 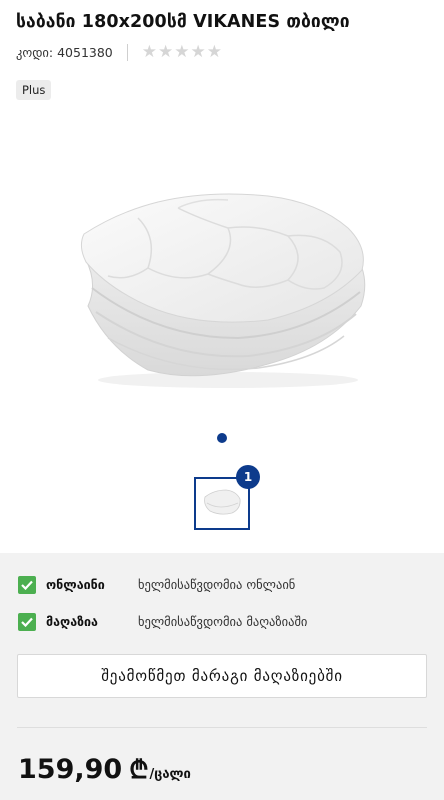 I want to click on plus-badge: Plus, so click(x=34, y=90).